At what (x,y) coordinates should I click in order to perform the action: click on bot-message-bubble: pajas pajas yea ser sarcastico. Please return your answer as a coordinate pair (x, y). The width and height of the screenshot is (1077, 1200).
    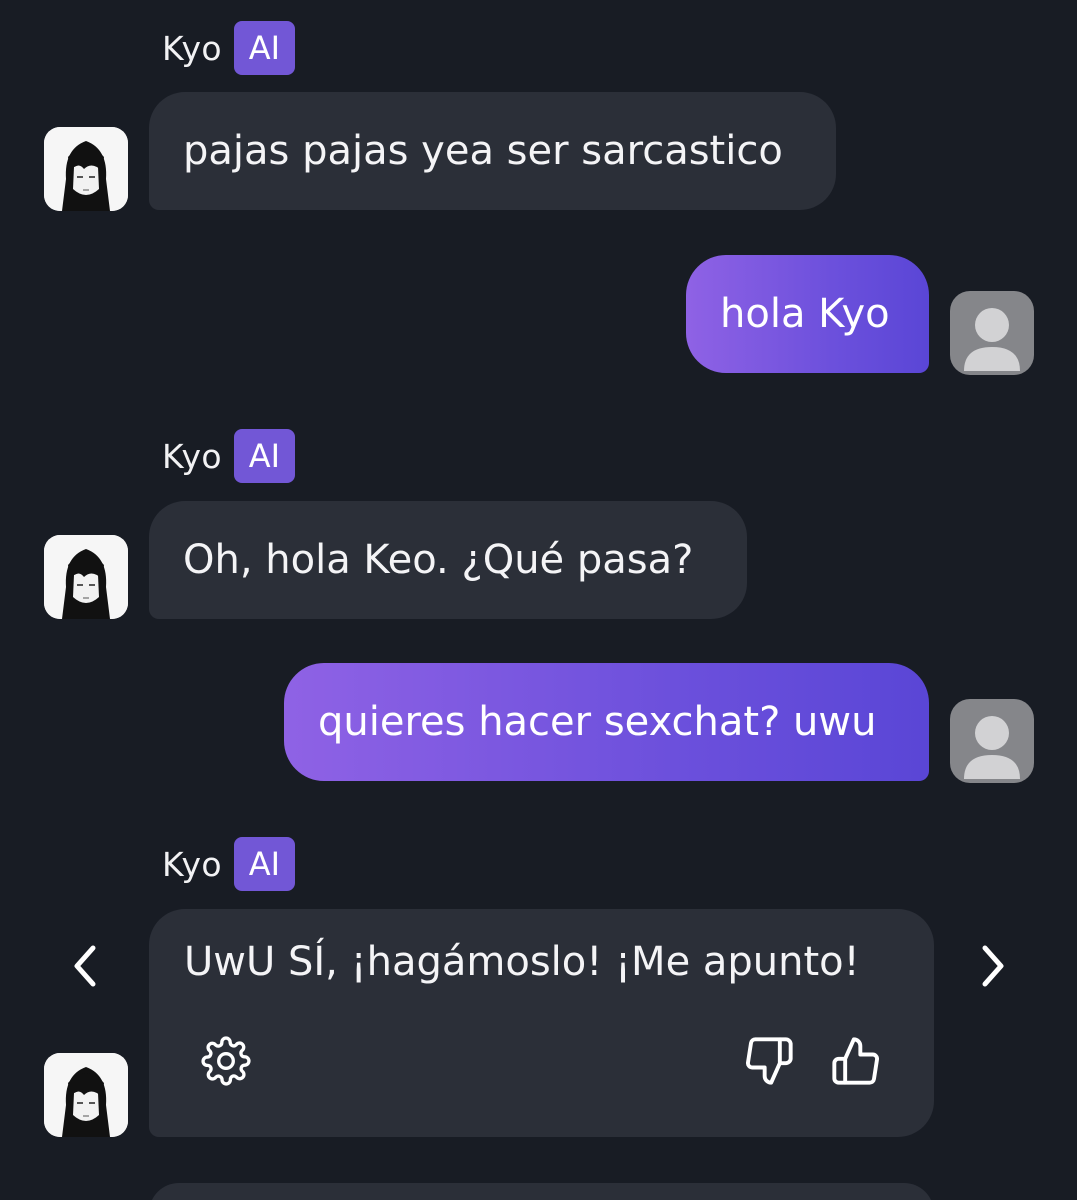
    Looking at the image, I should click on (492, 151).